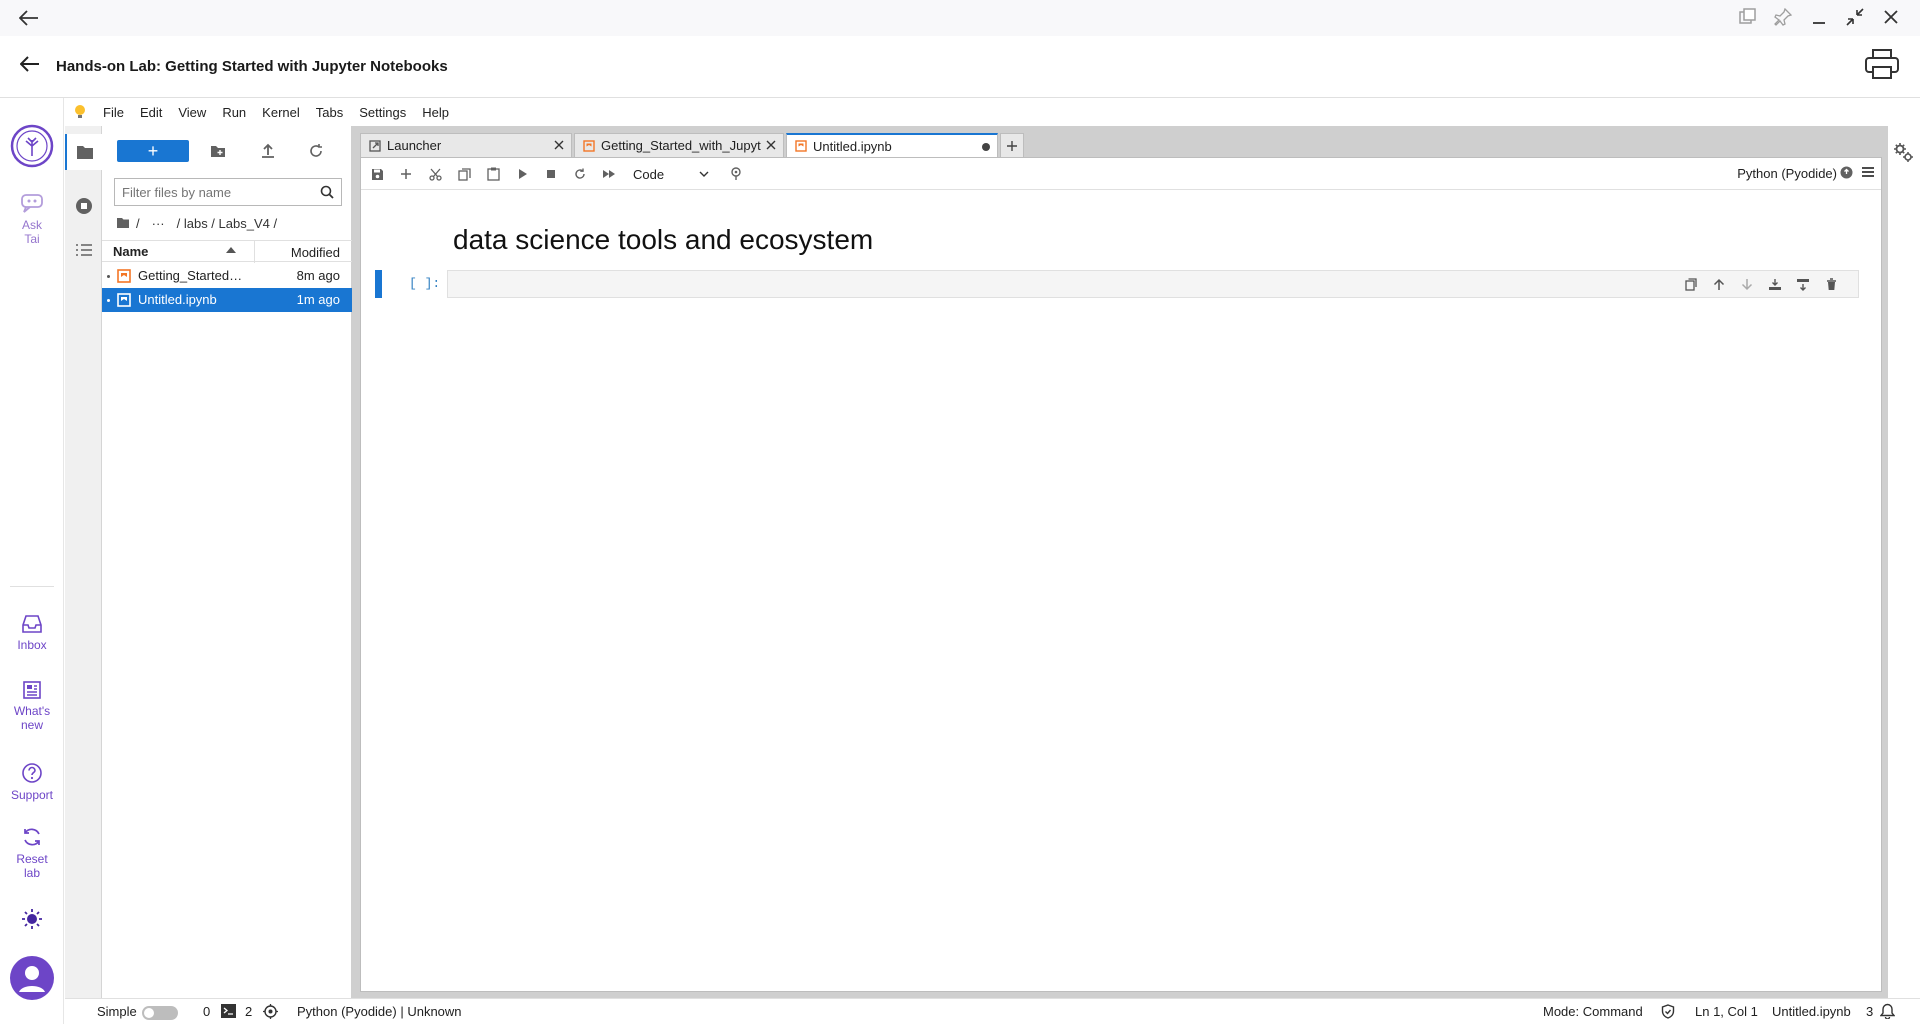 The height and width of the screenshot is (1024, 1920). Describe the element at coordinates (248, 1011) in the screenshot. I see `kernel-count: 2` at that location.